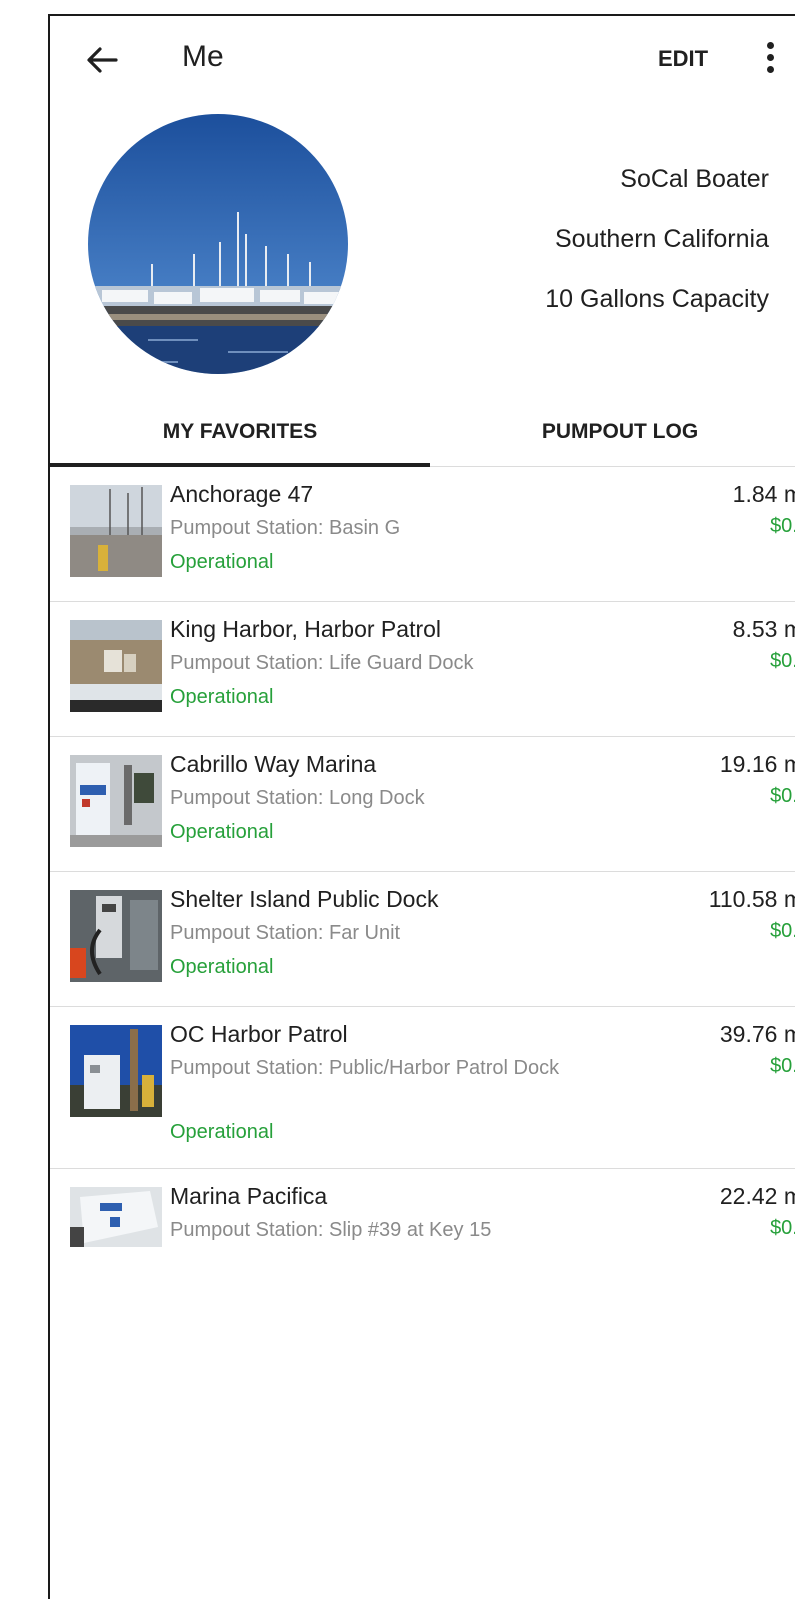 Image resolution: width=795 pixels, height=1599 pixels. What do you see at coordinates (683, 59) in the screenshot?
I see `edit-button: EDIT` at bounding box center [683, 59].